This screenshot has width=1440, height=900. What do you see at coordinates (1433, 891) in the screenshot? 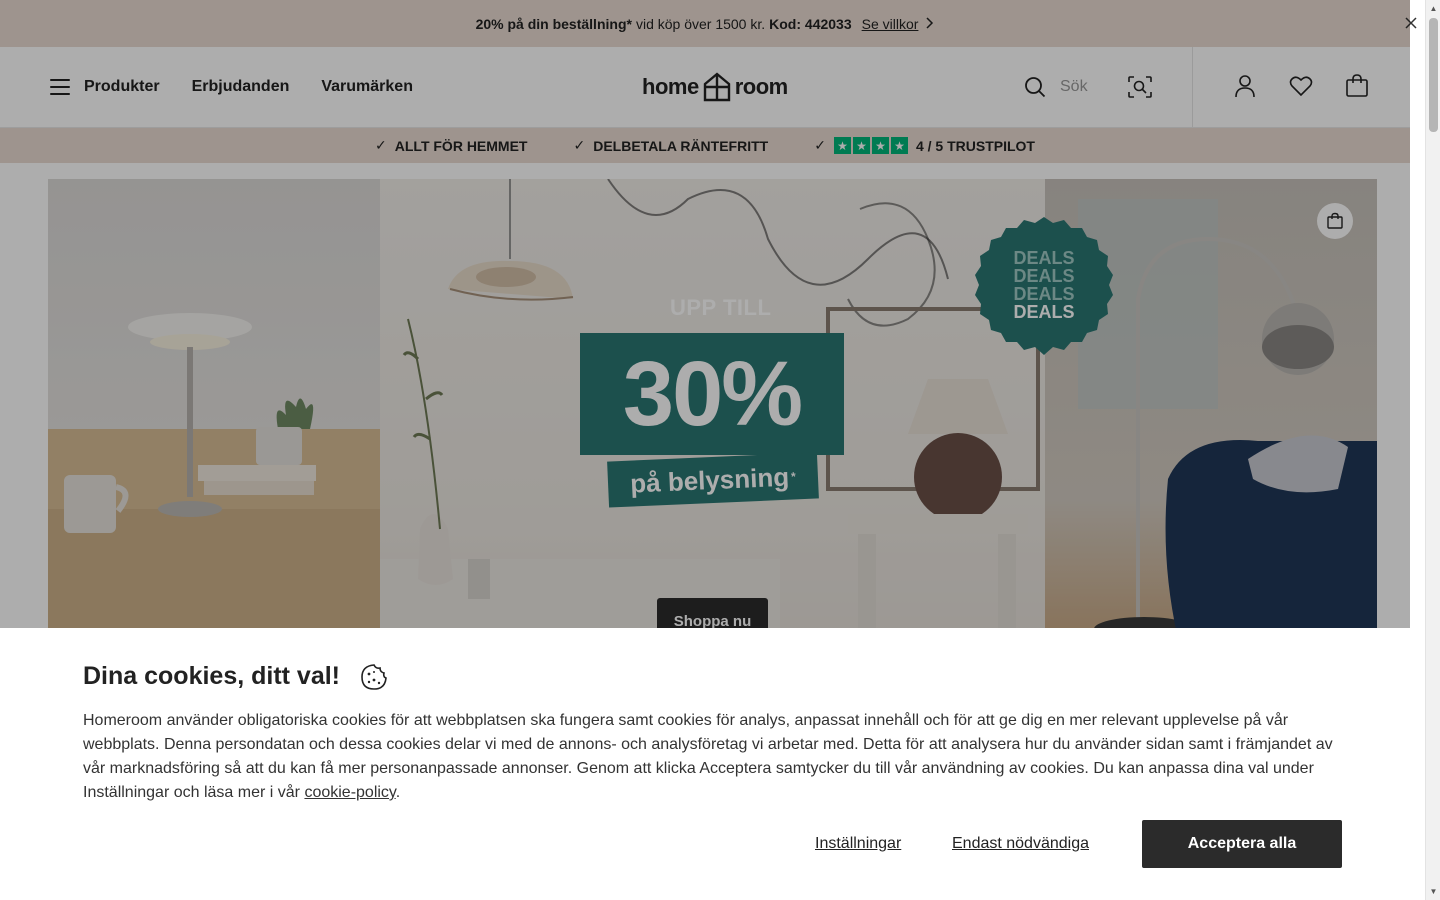
I see `scroll-down-arrow-icon: ▼` at bounding box center [1433, 891].